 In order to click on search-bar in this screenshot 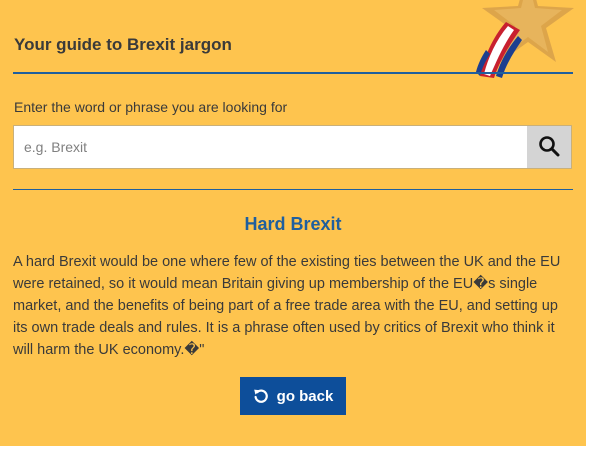, I will do `click(292, 147)`.